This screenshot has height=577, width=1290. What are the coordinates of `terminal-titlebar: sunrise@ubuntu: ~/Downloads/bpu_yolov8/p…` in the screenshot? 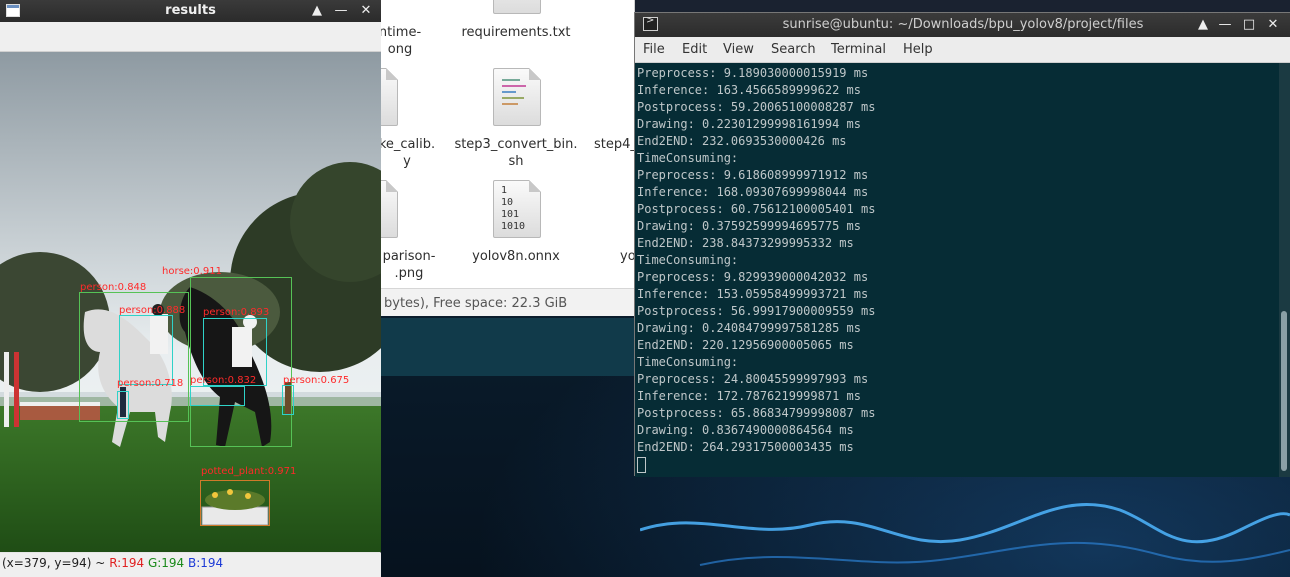 It's located at (962, 25).